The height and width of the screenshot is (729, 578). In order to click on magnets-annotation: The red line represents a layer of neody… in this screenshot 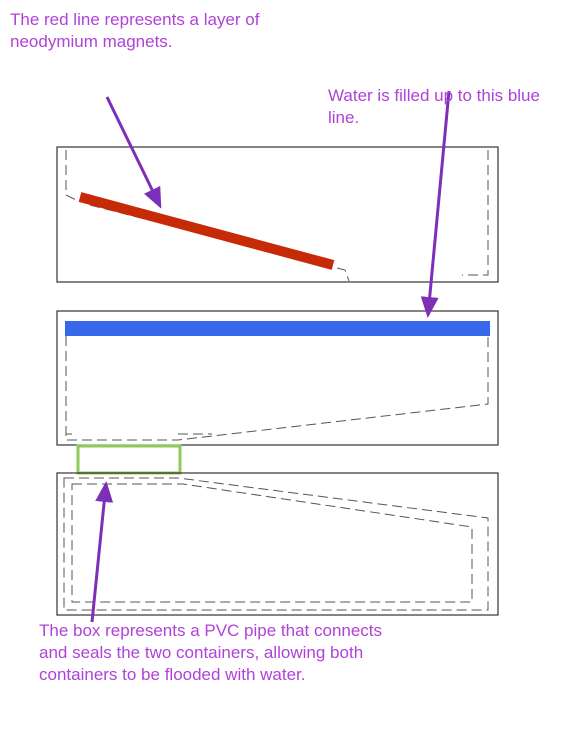, I will do `click(135, 30)`.